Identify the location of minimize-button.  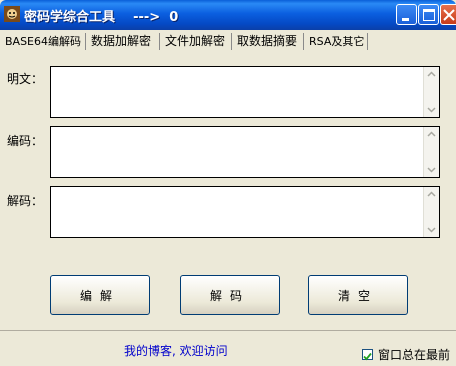
(406, 14).